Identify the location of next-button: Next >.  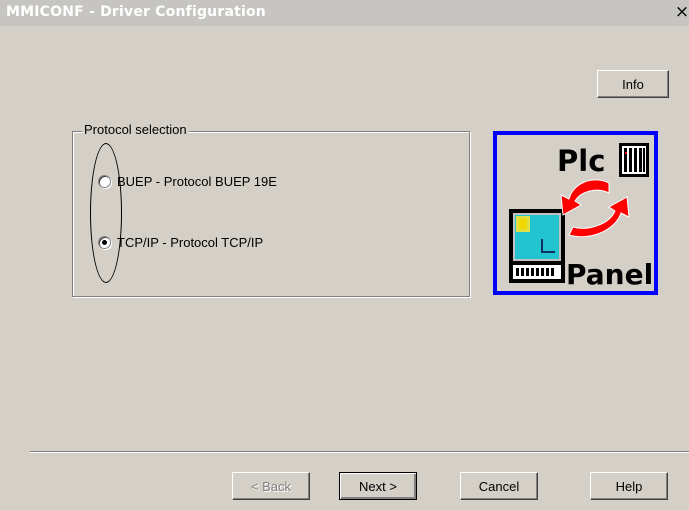
(378, 486).